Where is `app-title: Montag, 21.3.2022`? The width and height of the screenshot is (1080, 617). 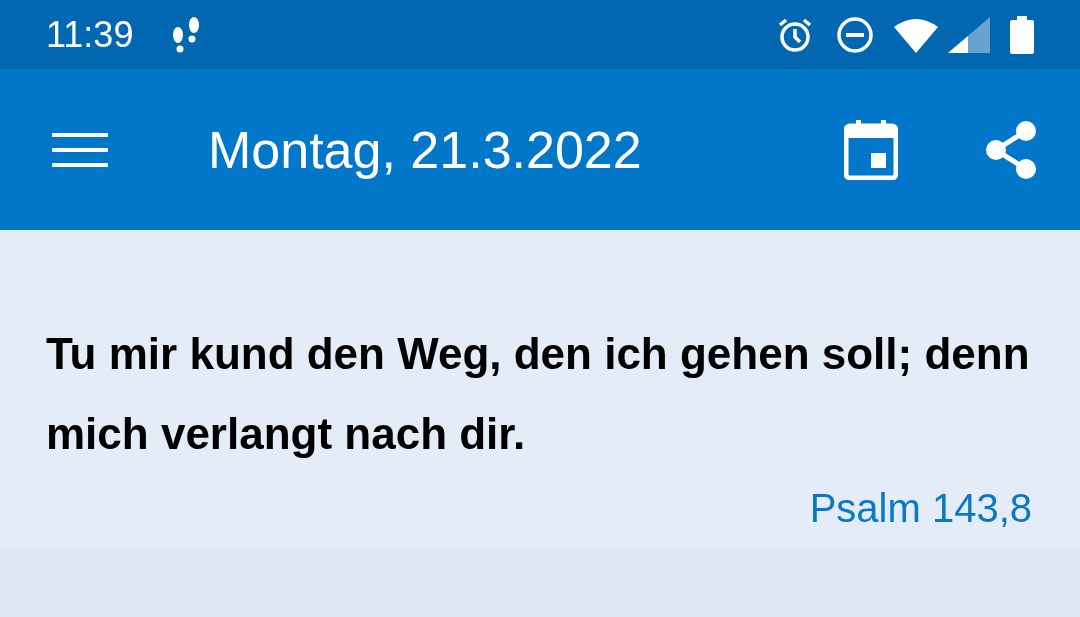
app-title: Montag, 21.3.2022 is located at coordinates (425, 150).